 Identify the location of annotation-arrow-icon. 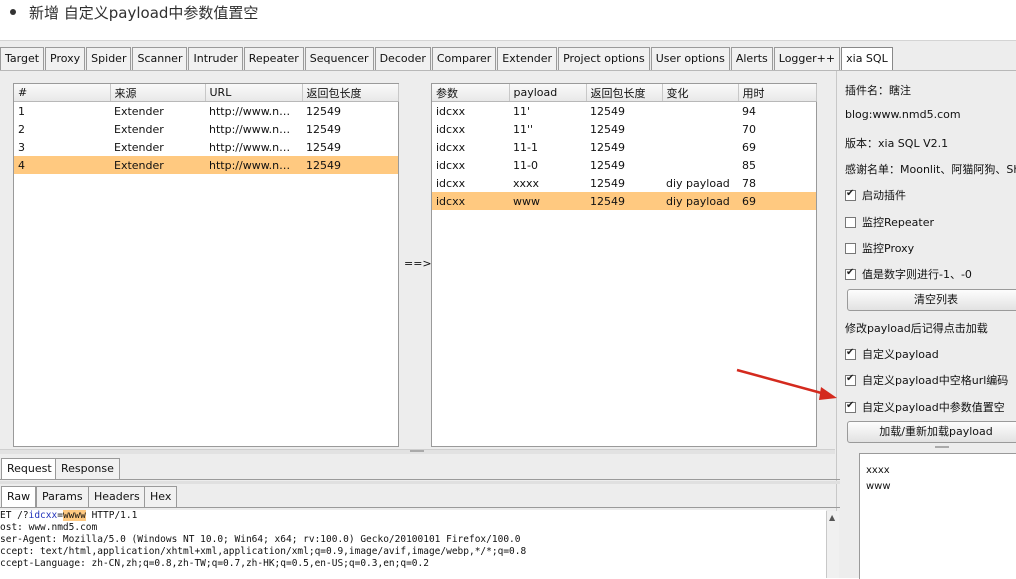
(786, 384).